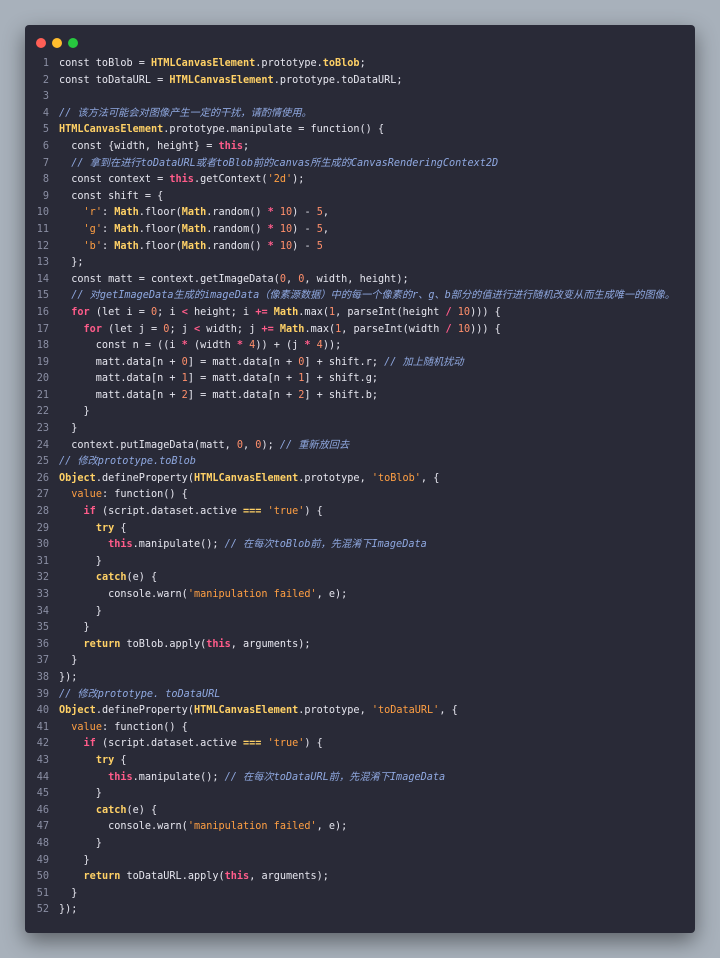 This screenshot has width=720, height=958. Describe the element at coordinates (325, 213) in the screenshot. I see `code-token: ,` at that location.